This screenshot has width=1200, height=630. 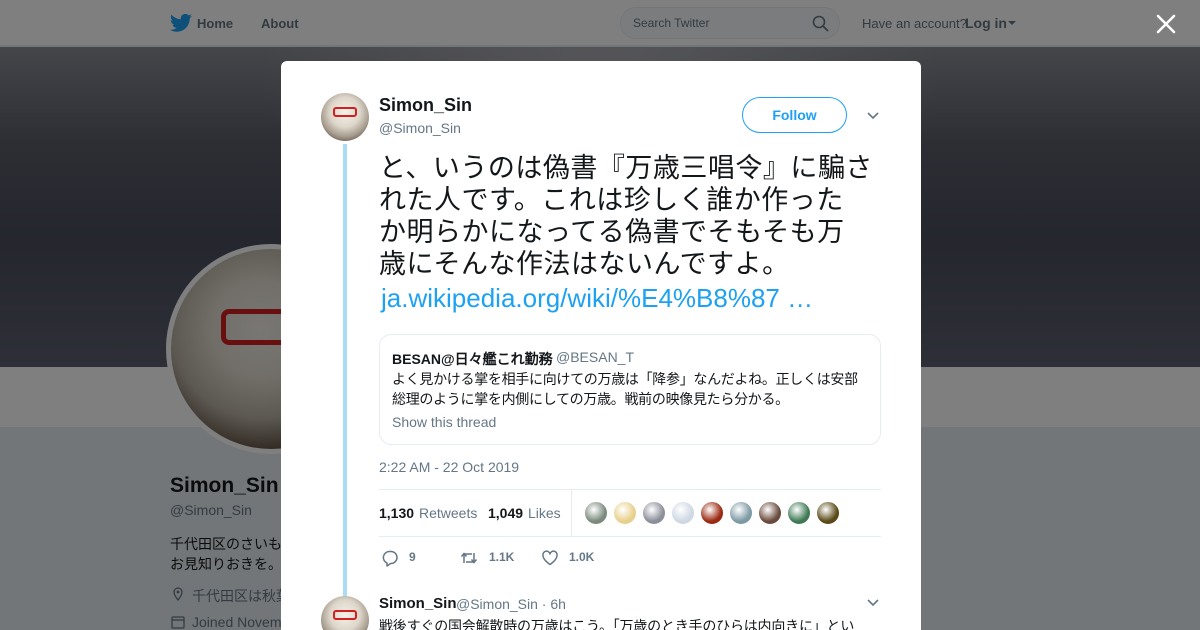 I want to click on thread-connector-line, so click(x=345, y=387).